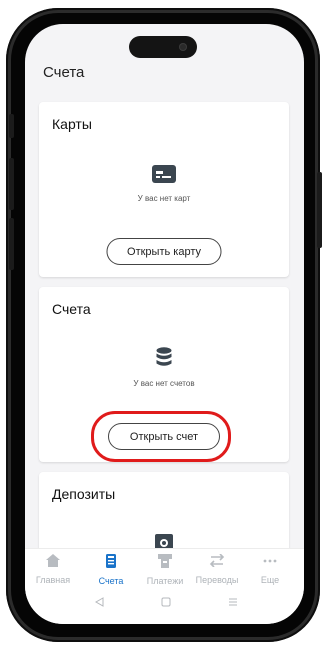 The width and height of the screenshot is (329, 650). What do you see at coordinates (164, 383) in the screenshot?
I see `accounts-empty-text: У вас нет счетов` at bounding box center [164, 383].